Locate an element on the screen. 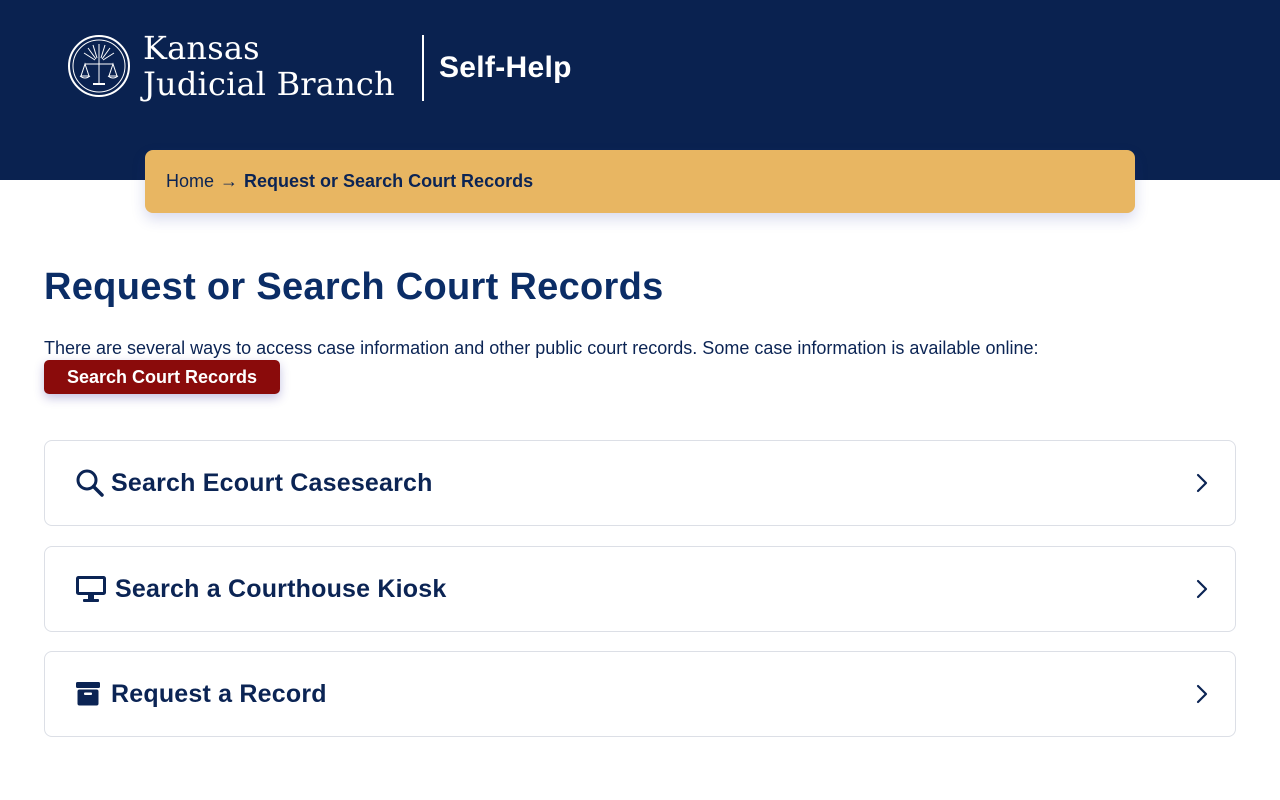  breadcrumb-home-link: Home is located at coordinates (190, 181).